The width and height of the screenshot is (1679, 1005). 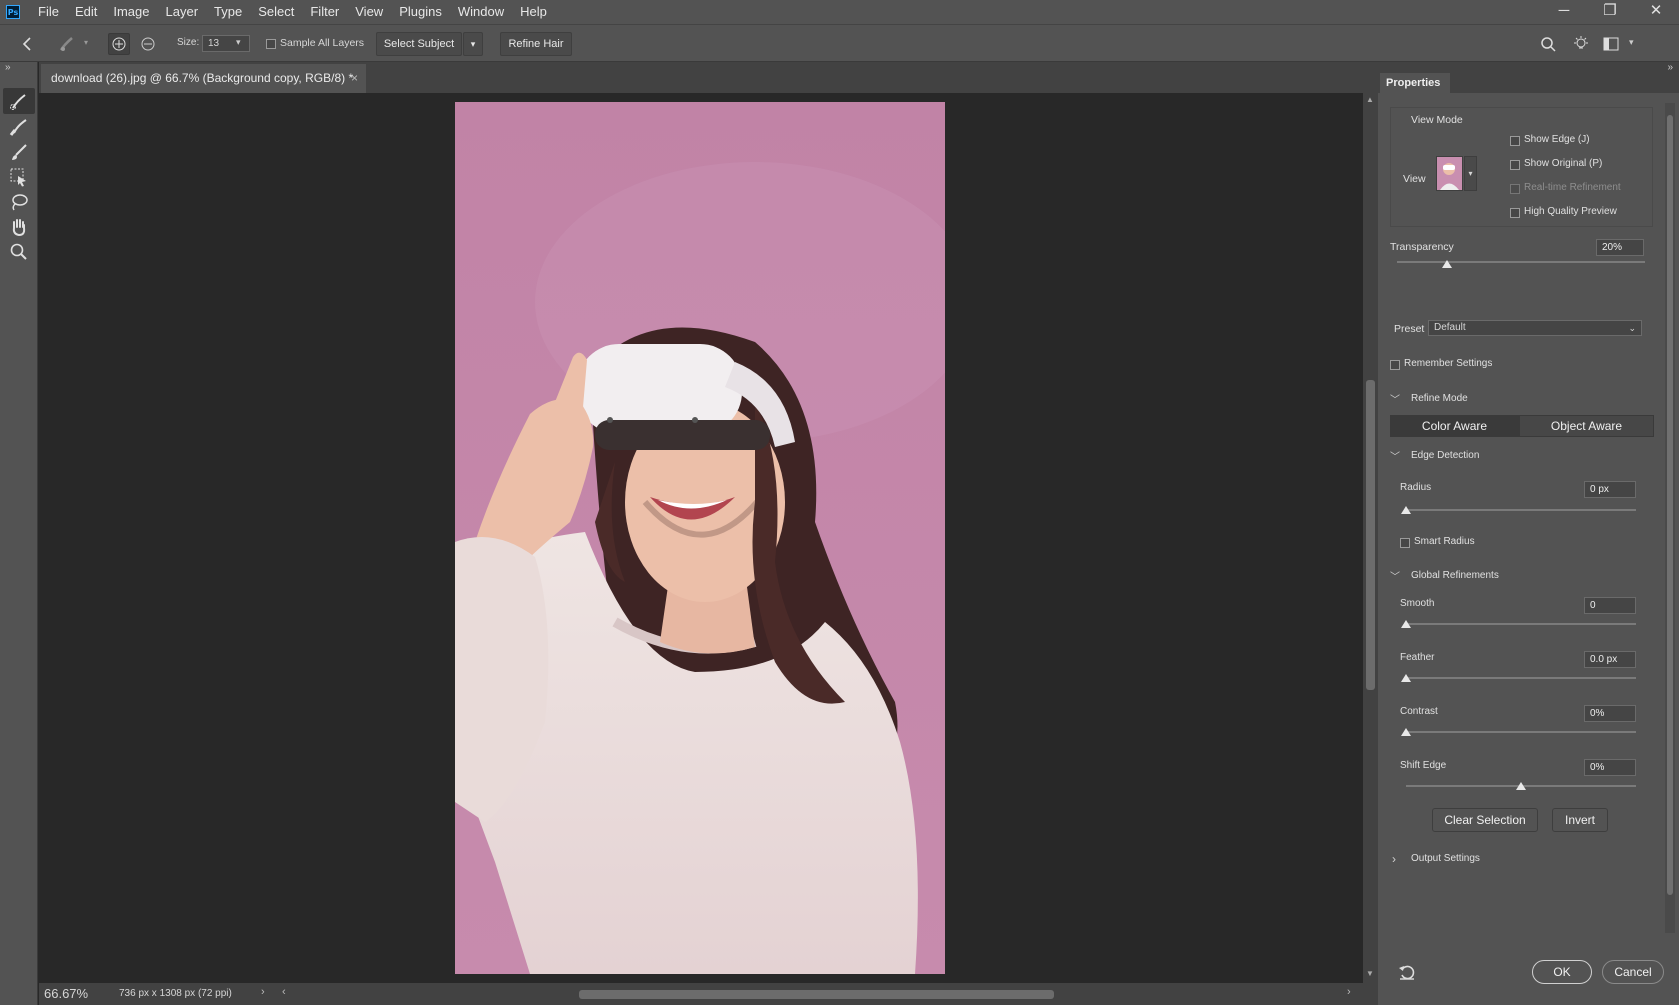 I want to click on smart-radius-checkbox, so click(x=1405, y=543).